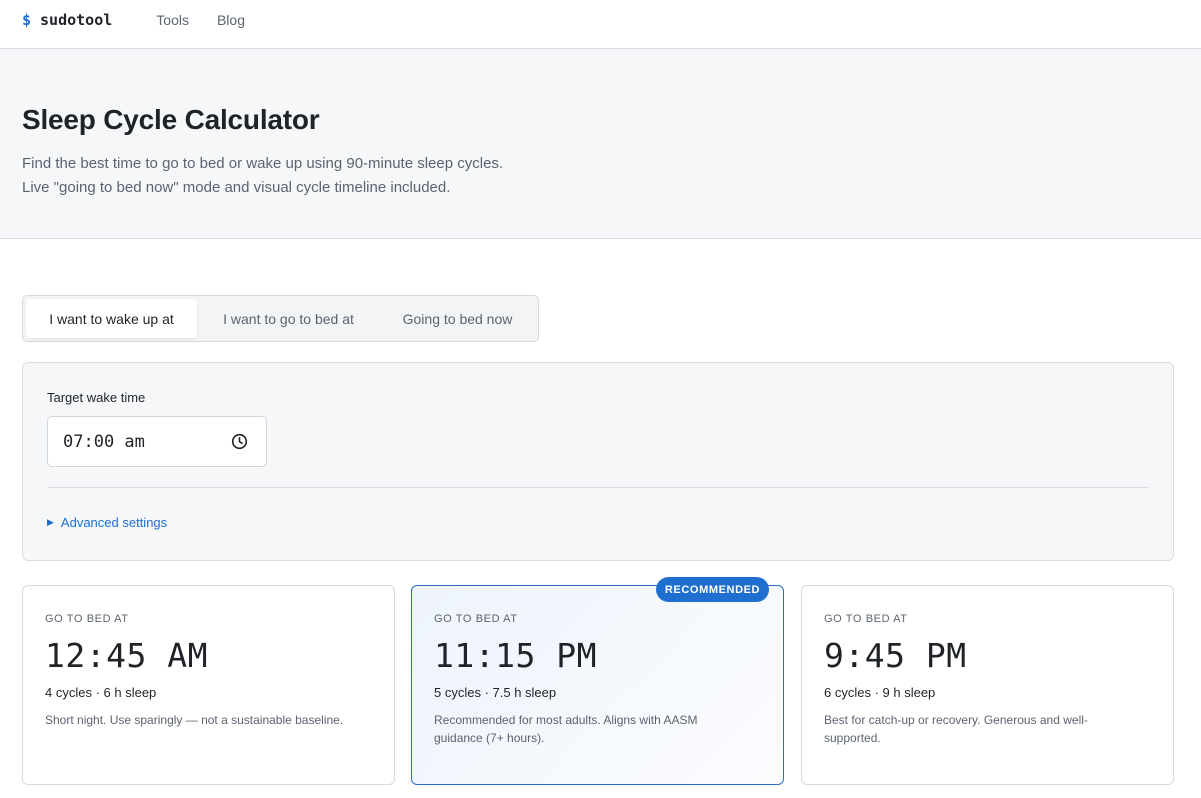 The height and width of the screenshot is (798, 1201). What do you see at coordinates (895, 655) in the screenshot?
I see `bedtime-value: 9:45 PM` at bounding box center [895, 655].